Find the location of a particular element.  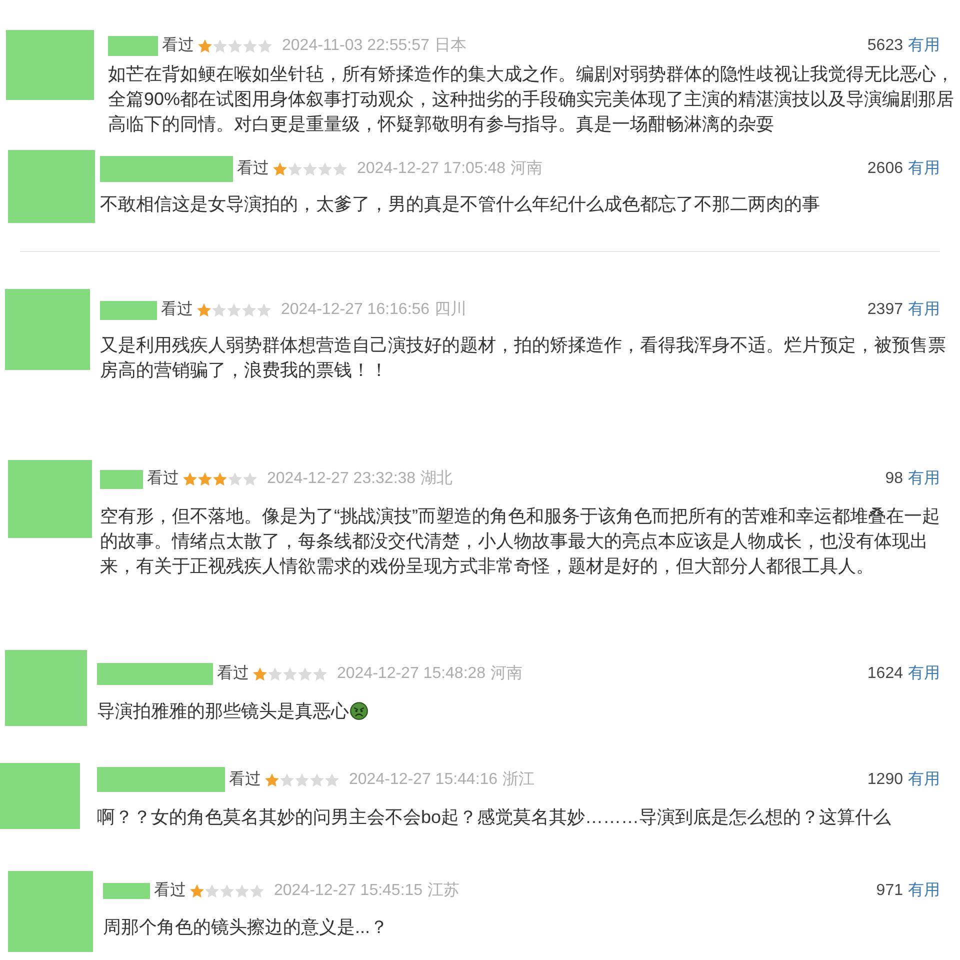

review-text: 啊？？女的角色莫名其妙的问男主会不会bo起？感觉莫名其妙………导演到底是怎么想的？这算什么 is located at coordinates (494, 817).